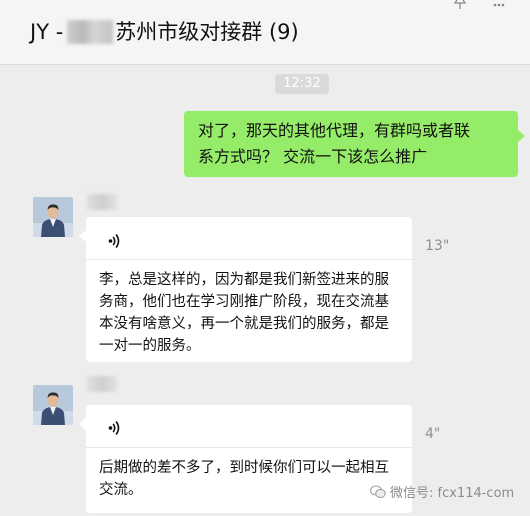  Describe the element at coordinates (244, 302) in the screenshot. I see `transcript-line: 务商，他们也在学习刚推广阶段，现在交流基` at that location.